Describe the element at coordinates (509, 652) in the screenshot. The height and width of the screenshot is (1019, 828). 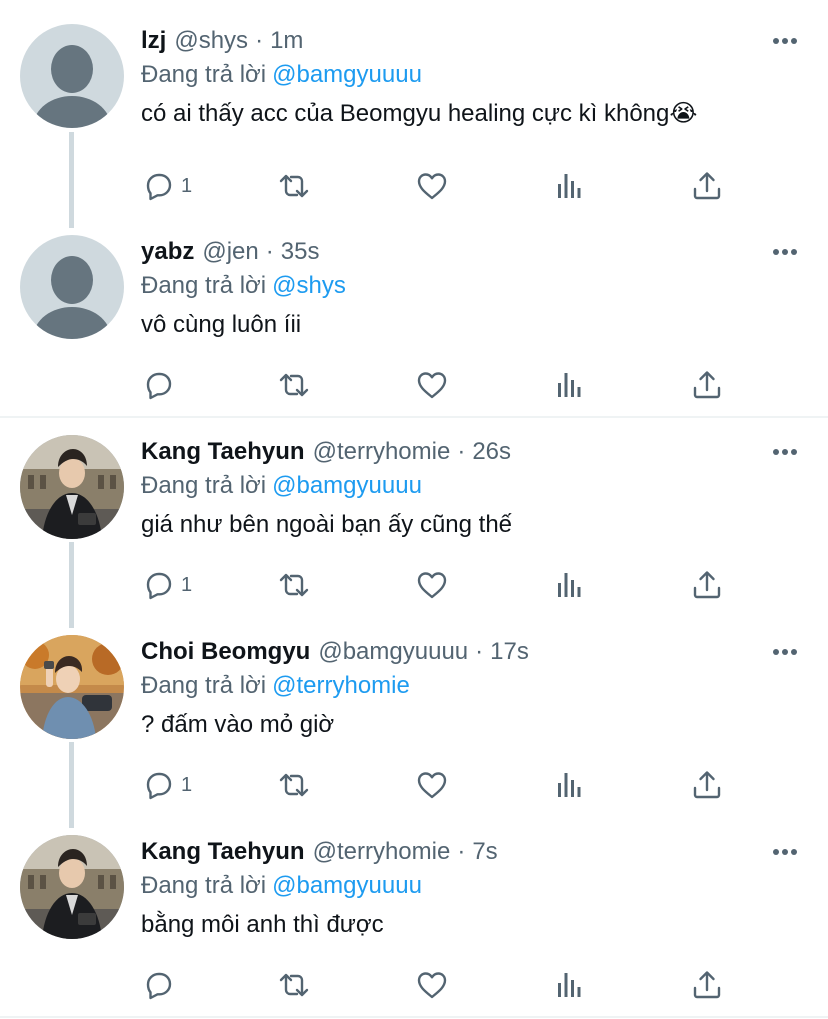
I see `timestamp: 17s` at that location.